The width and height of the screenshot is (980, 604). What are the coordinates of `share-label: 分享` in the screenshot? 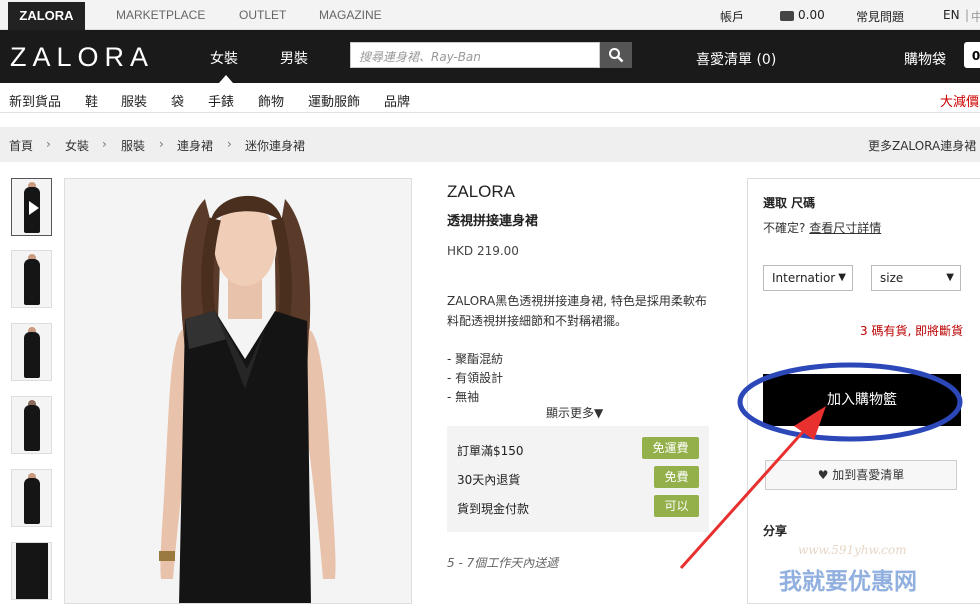 It's located at (775, 531).